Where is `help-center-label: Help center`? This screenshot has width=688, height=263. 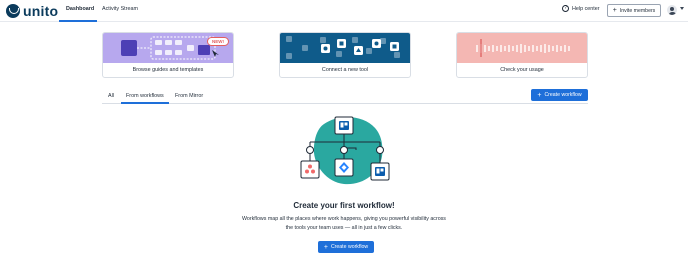
help-center-label: Help center is located at coordinates (586, 8).